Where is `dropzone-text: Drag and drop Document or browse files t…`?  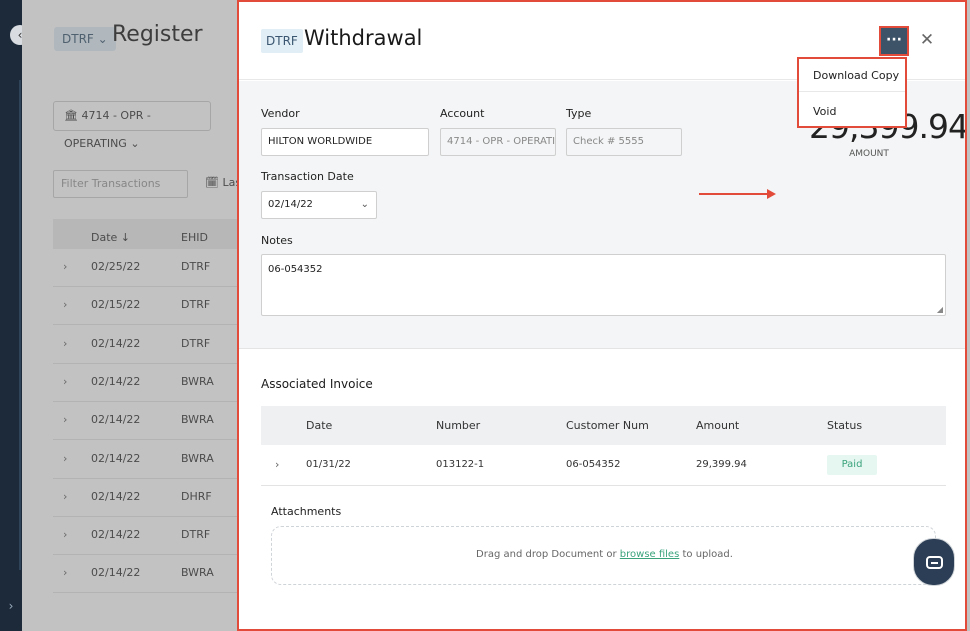 dropzone-text: Drag and drop Document or browse files t… is located at coordinates (604, 554).